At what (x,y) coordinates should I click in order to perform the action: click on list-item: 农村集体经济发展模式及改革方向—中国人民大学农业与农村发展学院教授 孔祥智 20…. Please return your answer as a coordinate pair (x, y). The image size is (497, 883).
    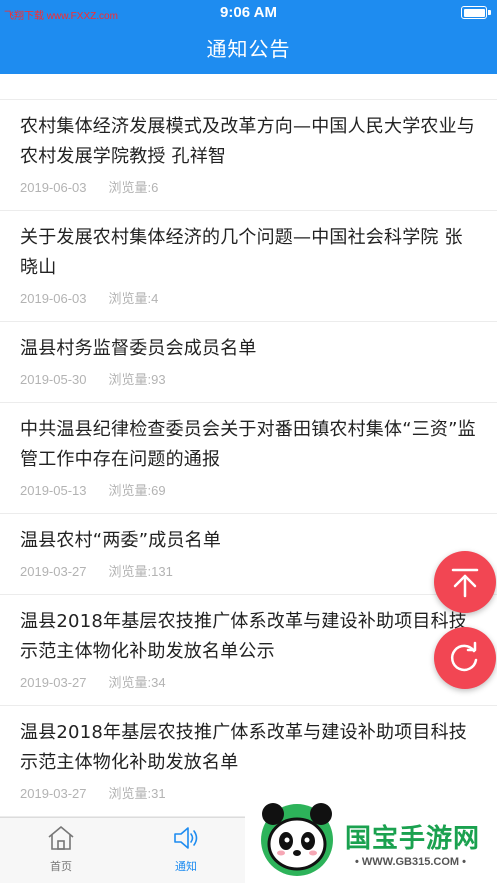
    Looking at the image, I should click on (248, 155).